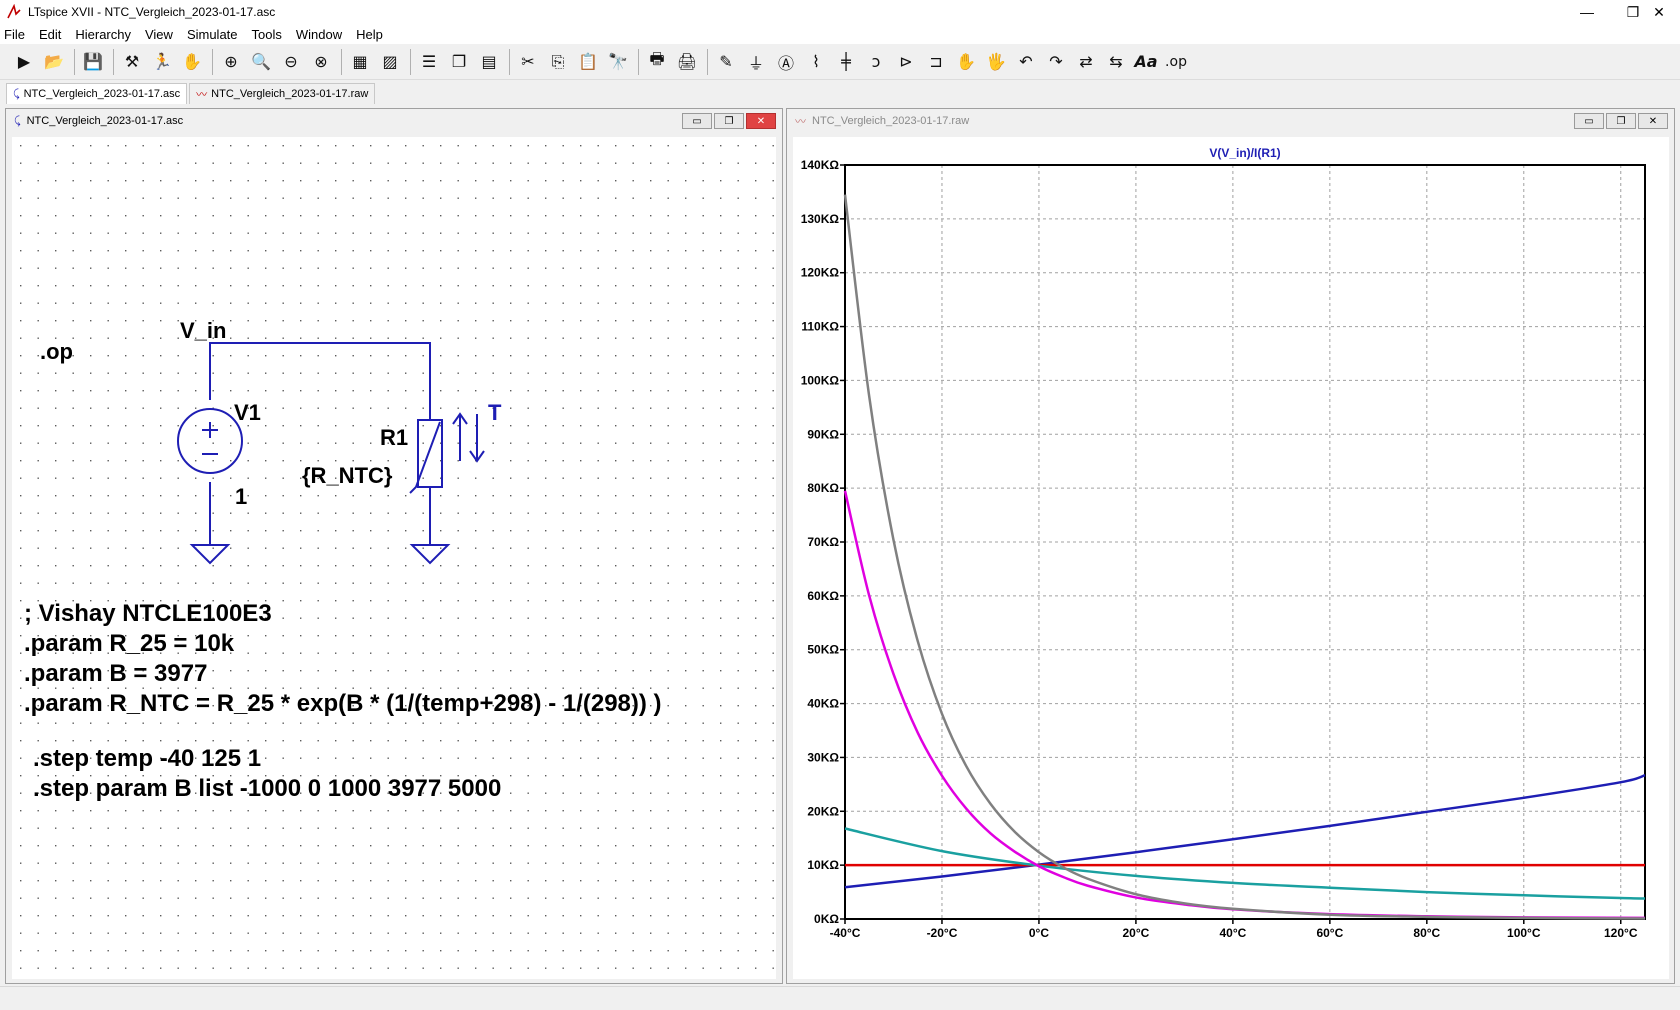  I want to click on x-tick-label: 100°C, so click(1524, 933).